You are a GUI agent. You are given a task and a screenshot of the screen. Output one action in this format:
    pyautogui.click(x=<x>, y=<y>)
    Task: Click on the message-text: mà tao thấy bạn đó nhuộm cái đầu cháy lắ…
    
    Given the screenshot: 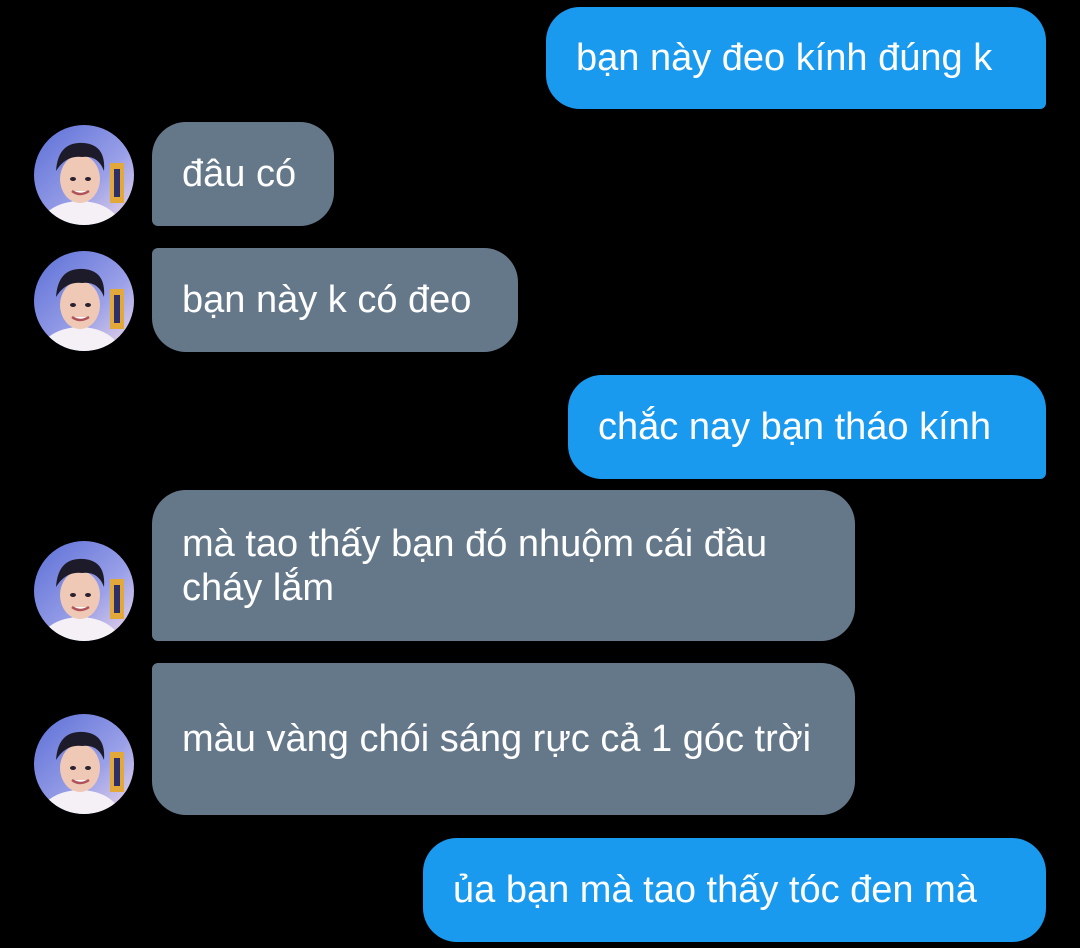 What is the action you would take?
    pyautogui.click(x=475, y=565)
    